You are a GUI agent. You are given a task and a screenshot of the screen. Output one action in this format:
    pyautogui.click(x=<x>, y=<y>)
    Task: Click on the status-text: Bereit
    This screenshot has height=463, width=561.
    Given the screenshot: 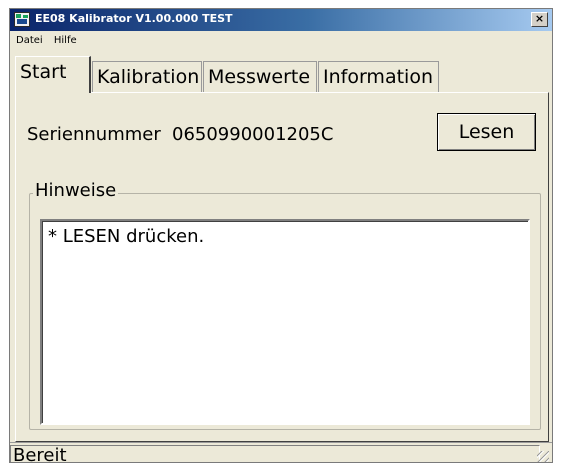 What is the action you would take?
    pyautogui.click(x=40, y=454)
    